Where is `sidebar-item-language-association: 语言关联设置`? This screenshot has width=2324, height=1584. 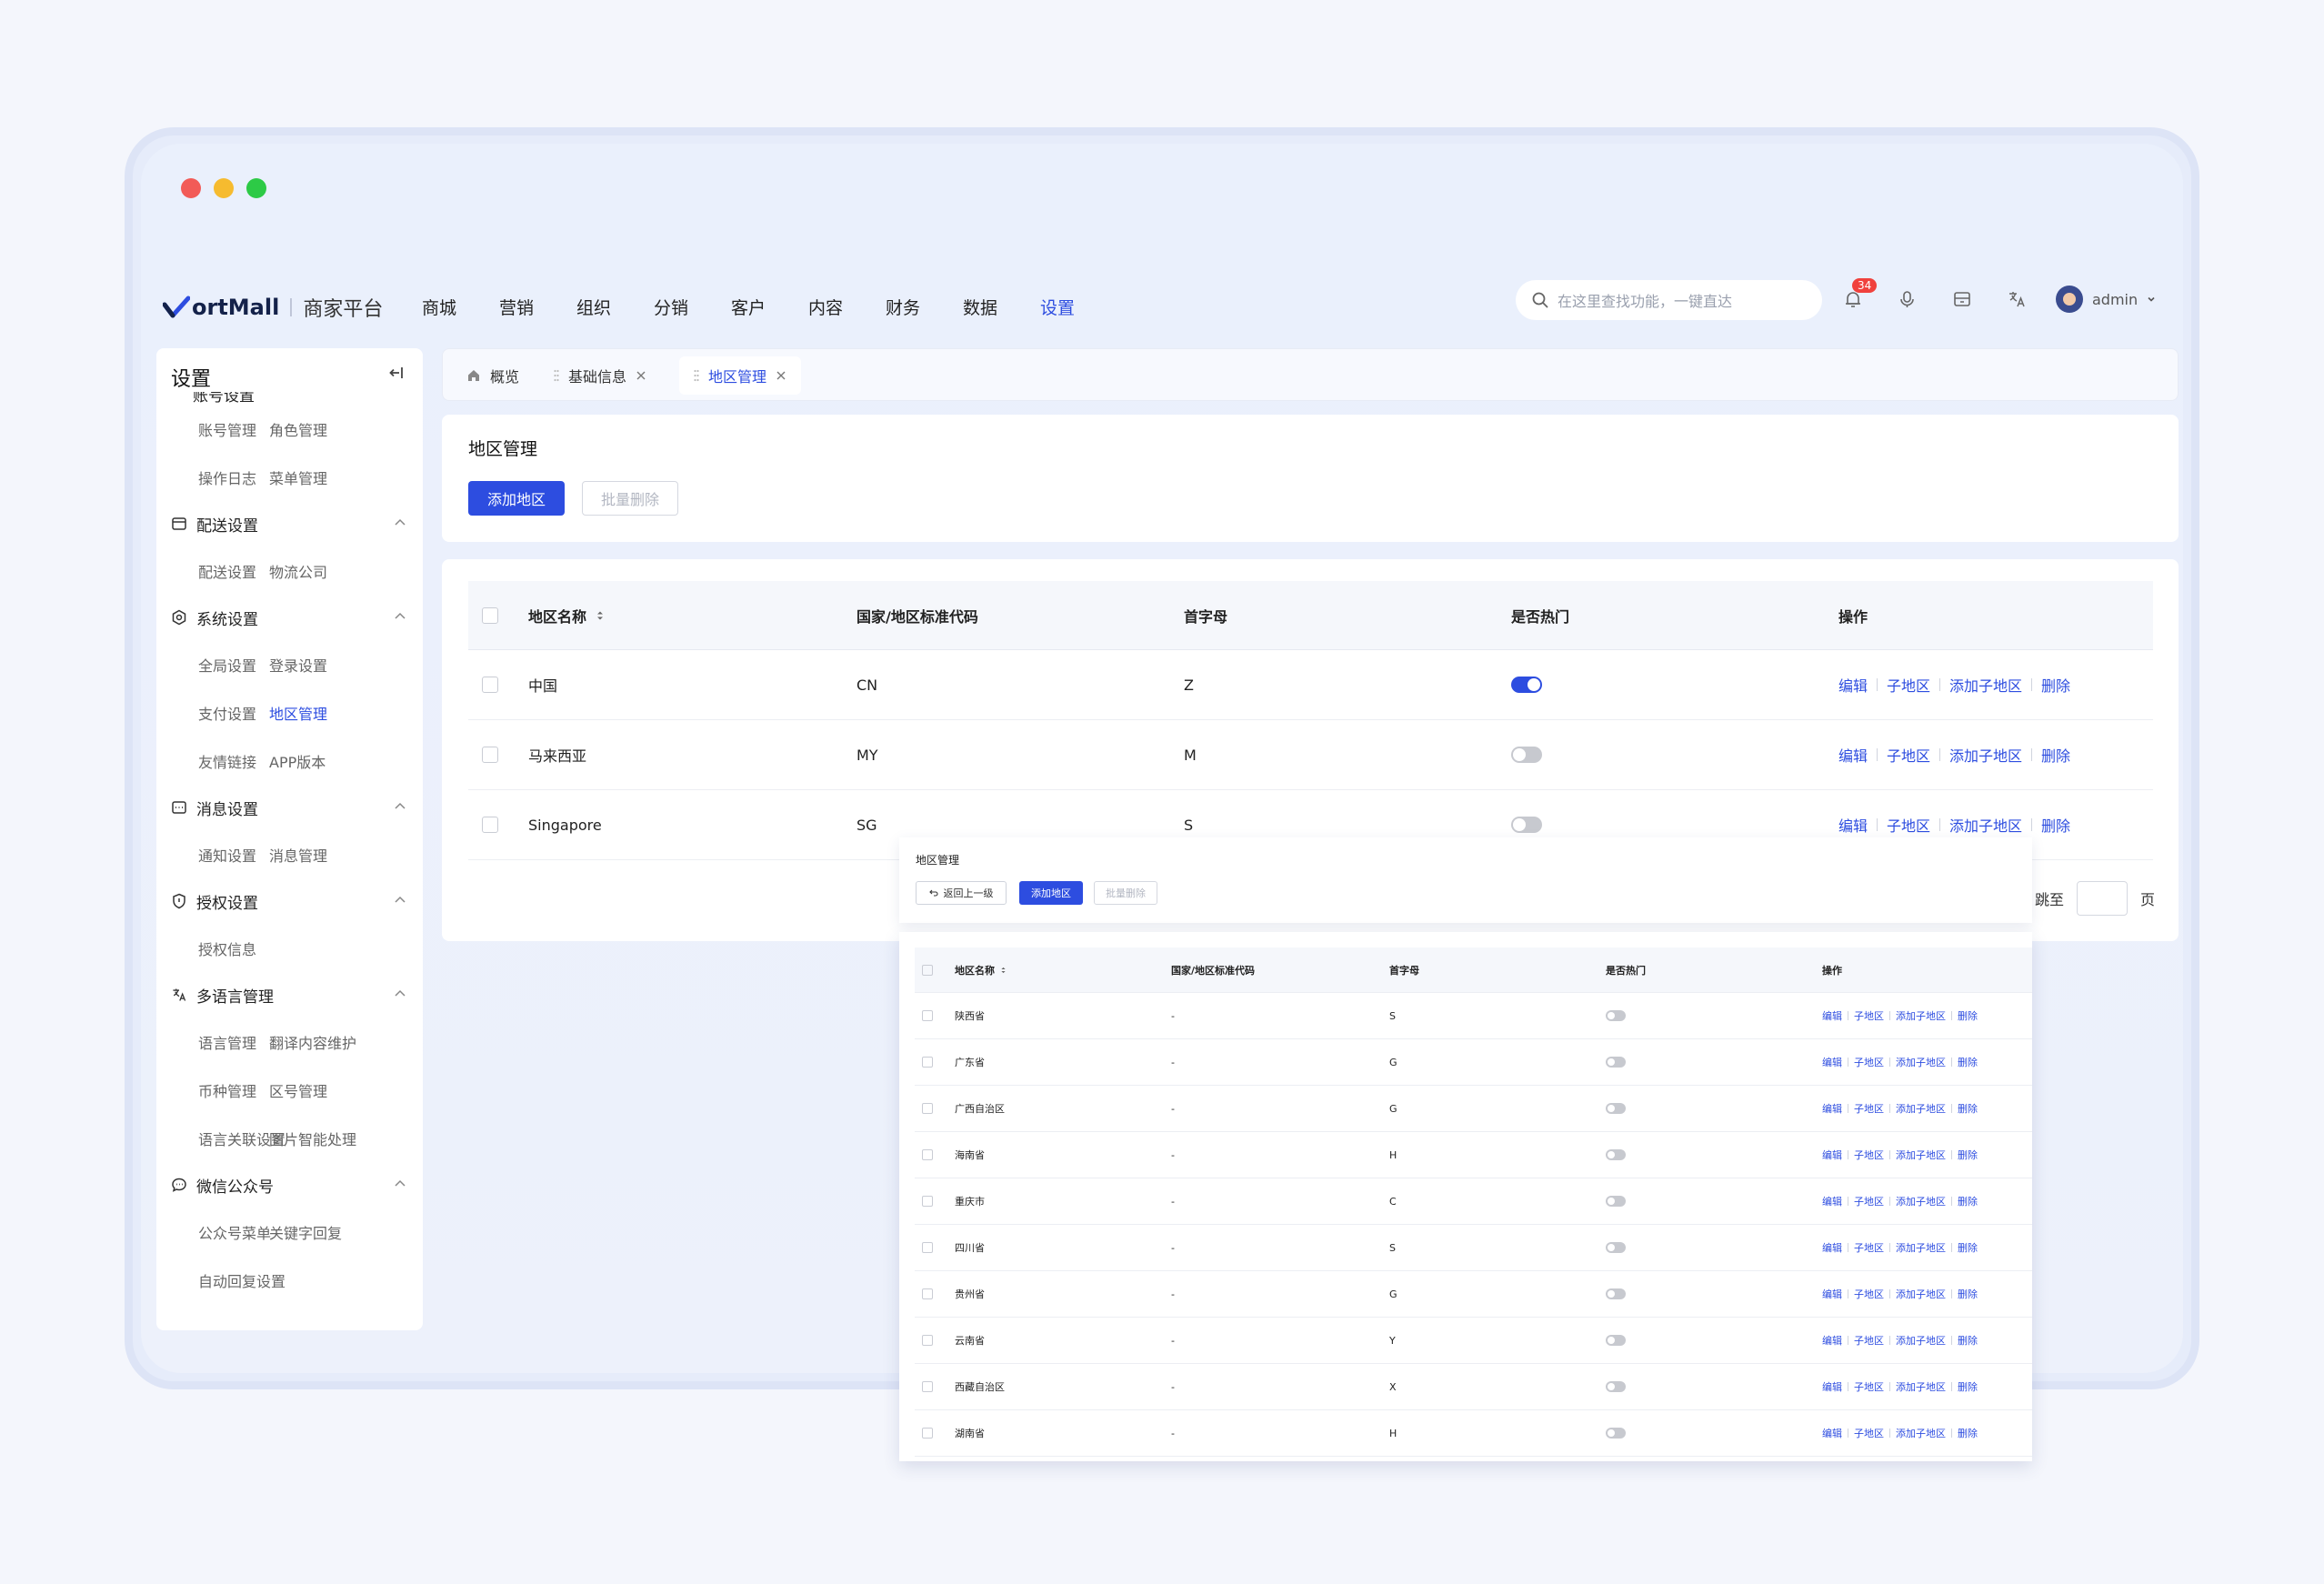
sidebar-item-language-association: 语言关联设置 is located at coordinates (220, 1138).